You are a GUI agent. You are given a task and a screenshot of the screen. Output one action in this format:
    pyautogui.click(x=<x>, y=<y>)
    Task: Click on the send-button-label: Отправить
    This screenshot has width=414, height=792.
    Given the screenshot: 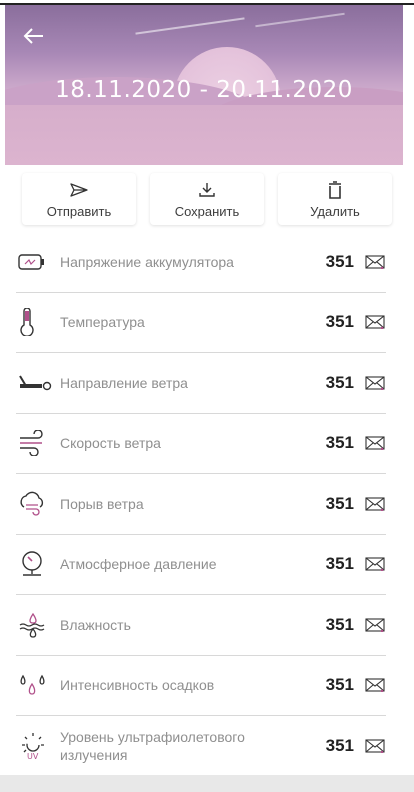 What is the action you would take?
    pyautogui.click(x=79, y=211)
    